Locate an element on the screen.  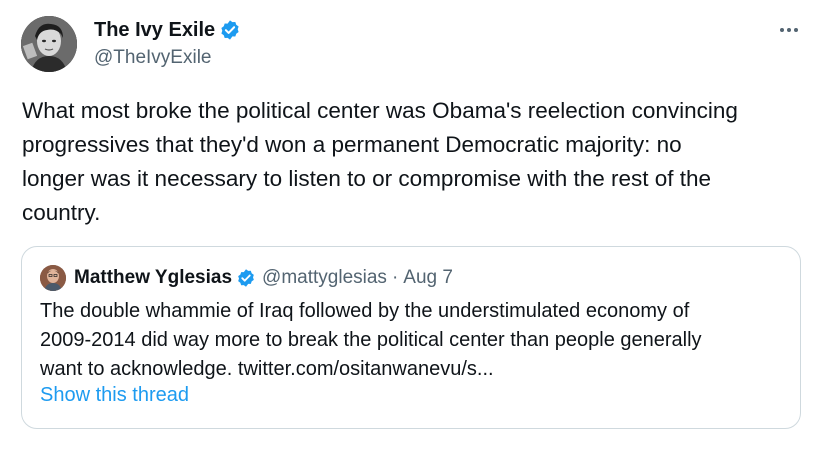
more-horizontal-icon is located at coordinates (789, 30).